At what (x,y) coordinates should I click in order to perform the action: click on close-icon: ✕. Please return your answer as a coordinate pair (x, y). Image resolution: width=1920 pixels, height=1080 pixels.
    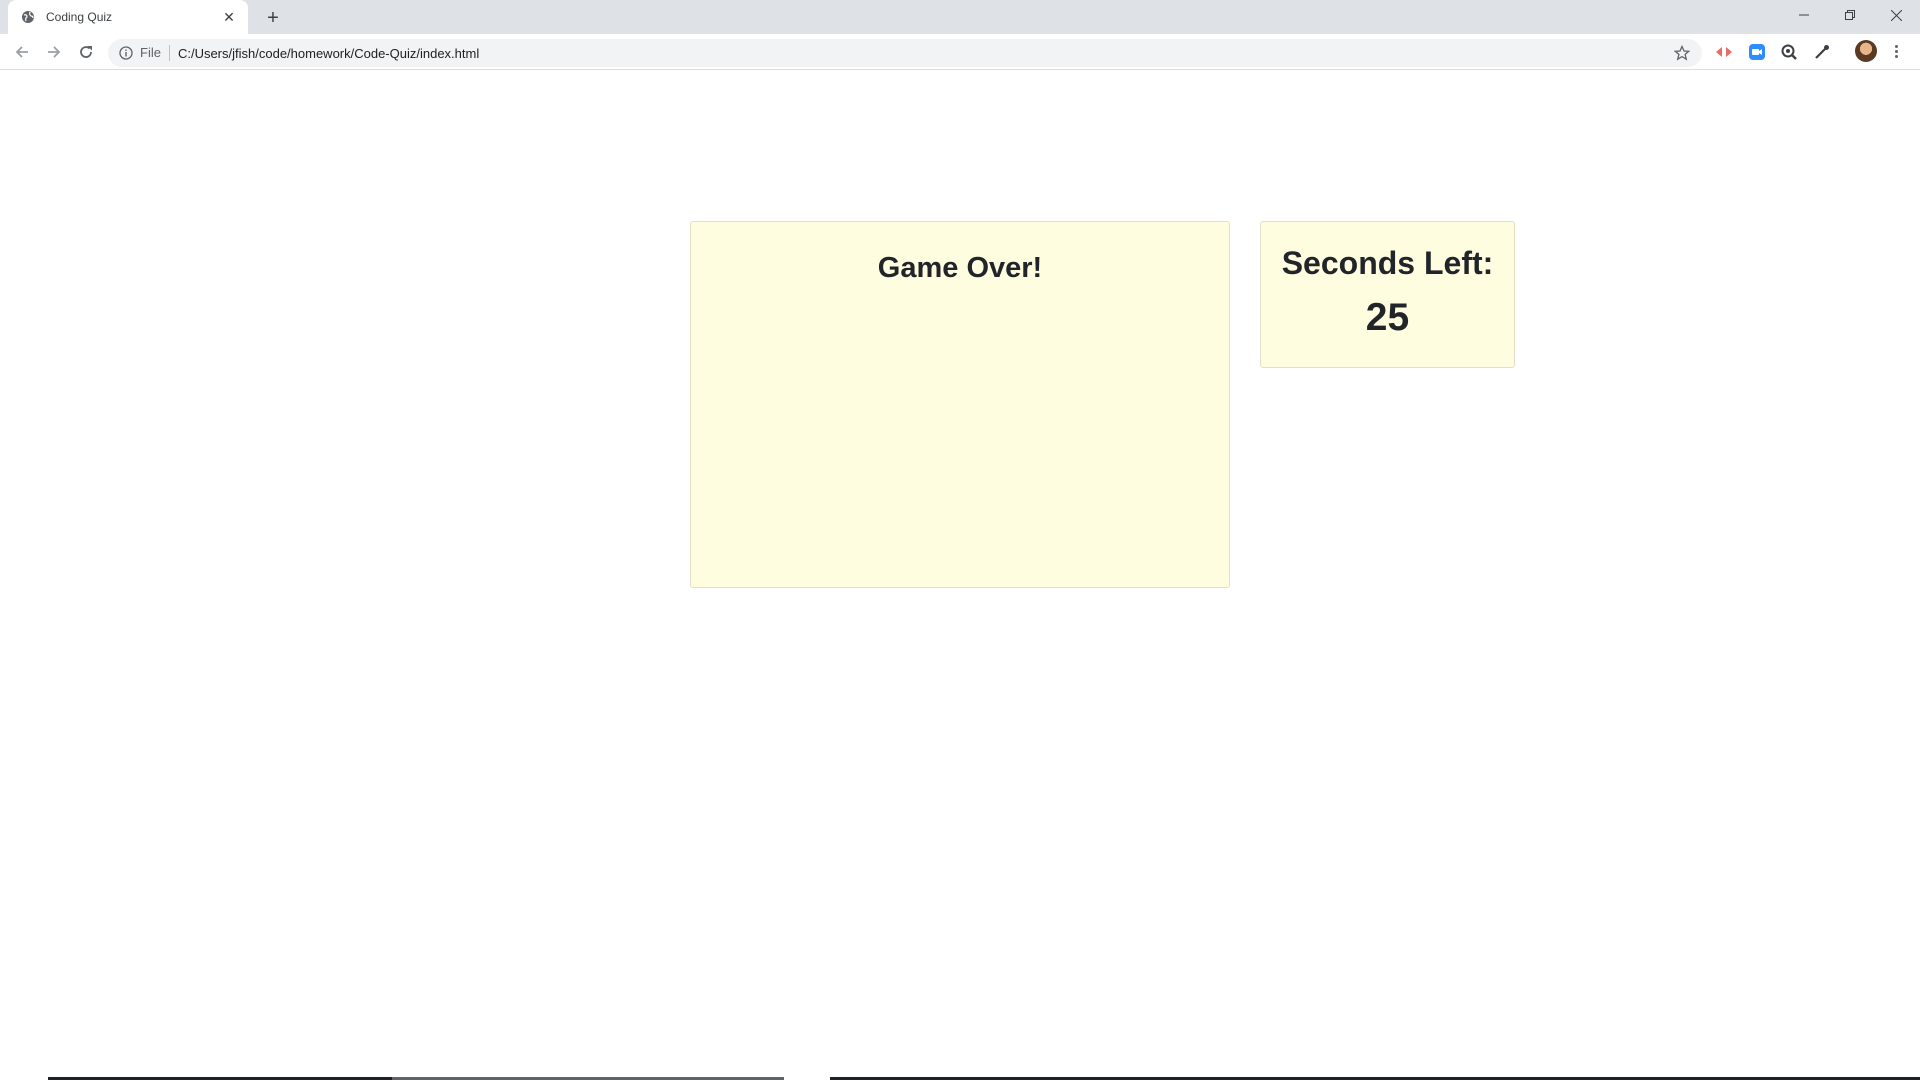
    Looking at the image, I should click on (229, 17).